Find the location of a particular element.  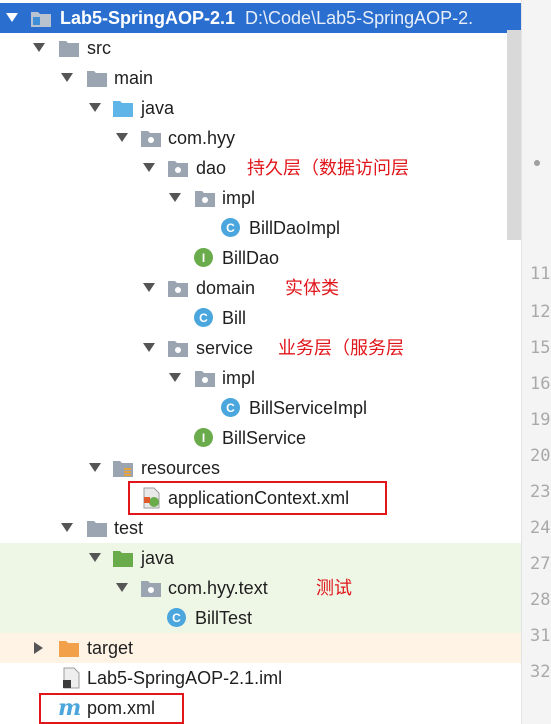

editor-gutter: 11 12 15 16 19 20 23 24 27 28 31 32 is located at coordinates (536, 362).